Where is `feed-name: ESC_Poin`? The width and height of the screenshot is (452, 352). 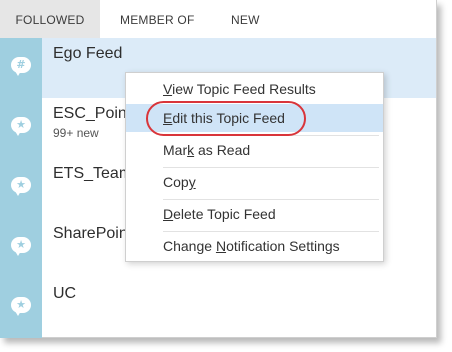
feed-name: ESC_Poin is located at coordinates (90, 113).